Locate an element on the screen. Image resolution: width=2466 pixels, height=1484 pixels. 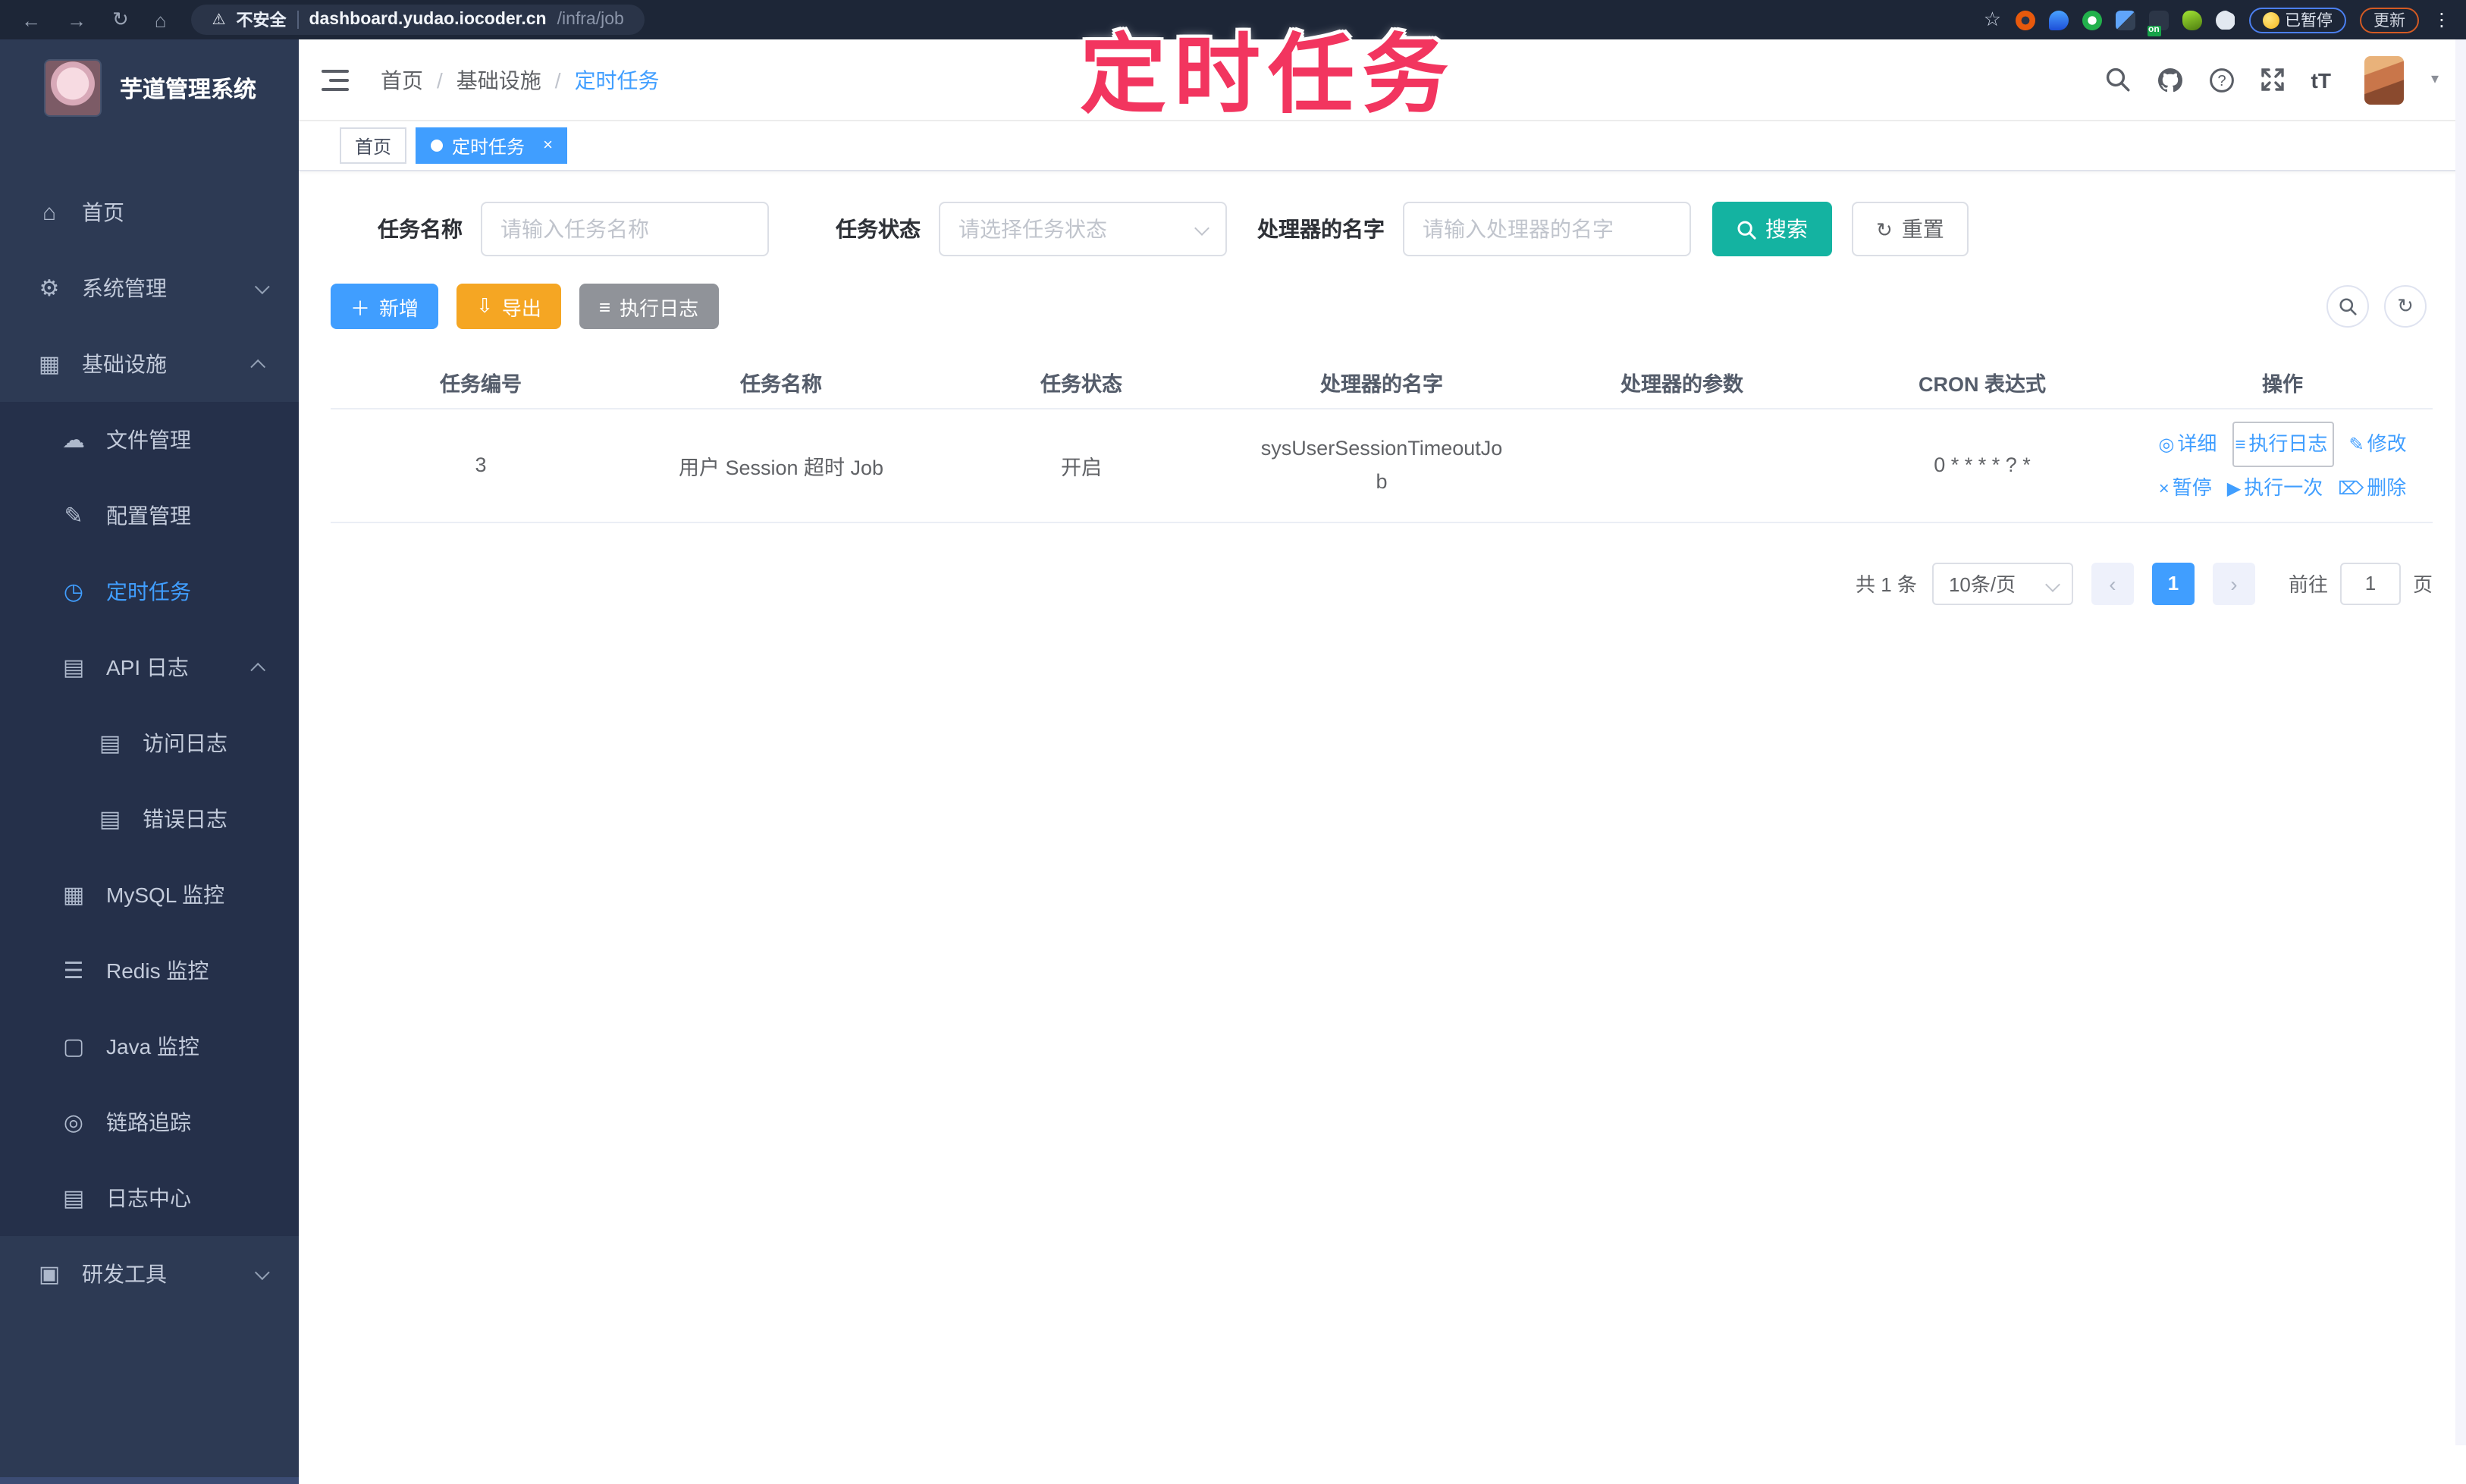
sidebar-item-mysql-monitor: ▦ MySQL 监控 is located at coordinates (149, 895).